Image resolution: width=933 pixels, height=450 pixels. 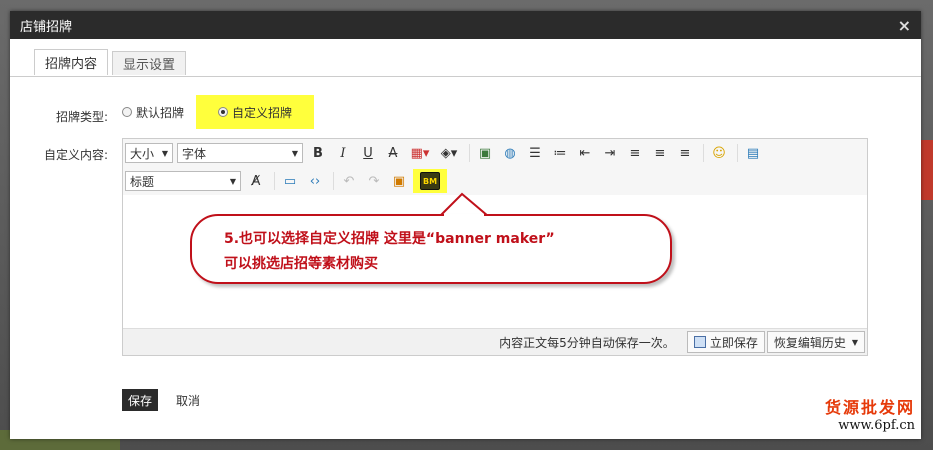 I want to click on highlight-box: 自定义招牌, so click(x=255, y=112).